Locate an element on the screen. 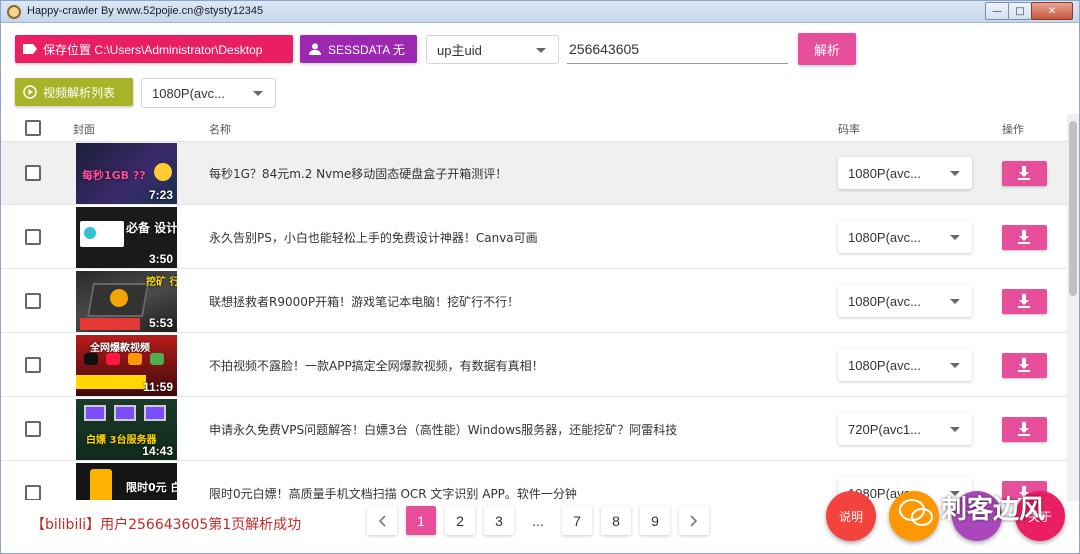 The image size is (1080, 554). save-path-label: 保存位置 C:\Users\Administrator\Desktop is located at coordinates (153, 49).